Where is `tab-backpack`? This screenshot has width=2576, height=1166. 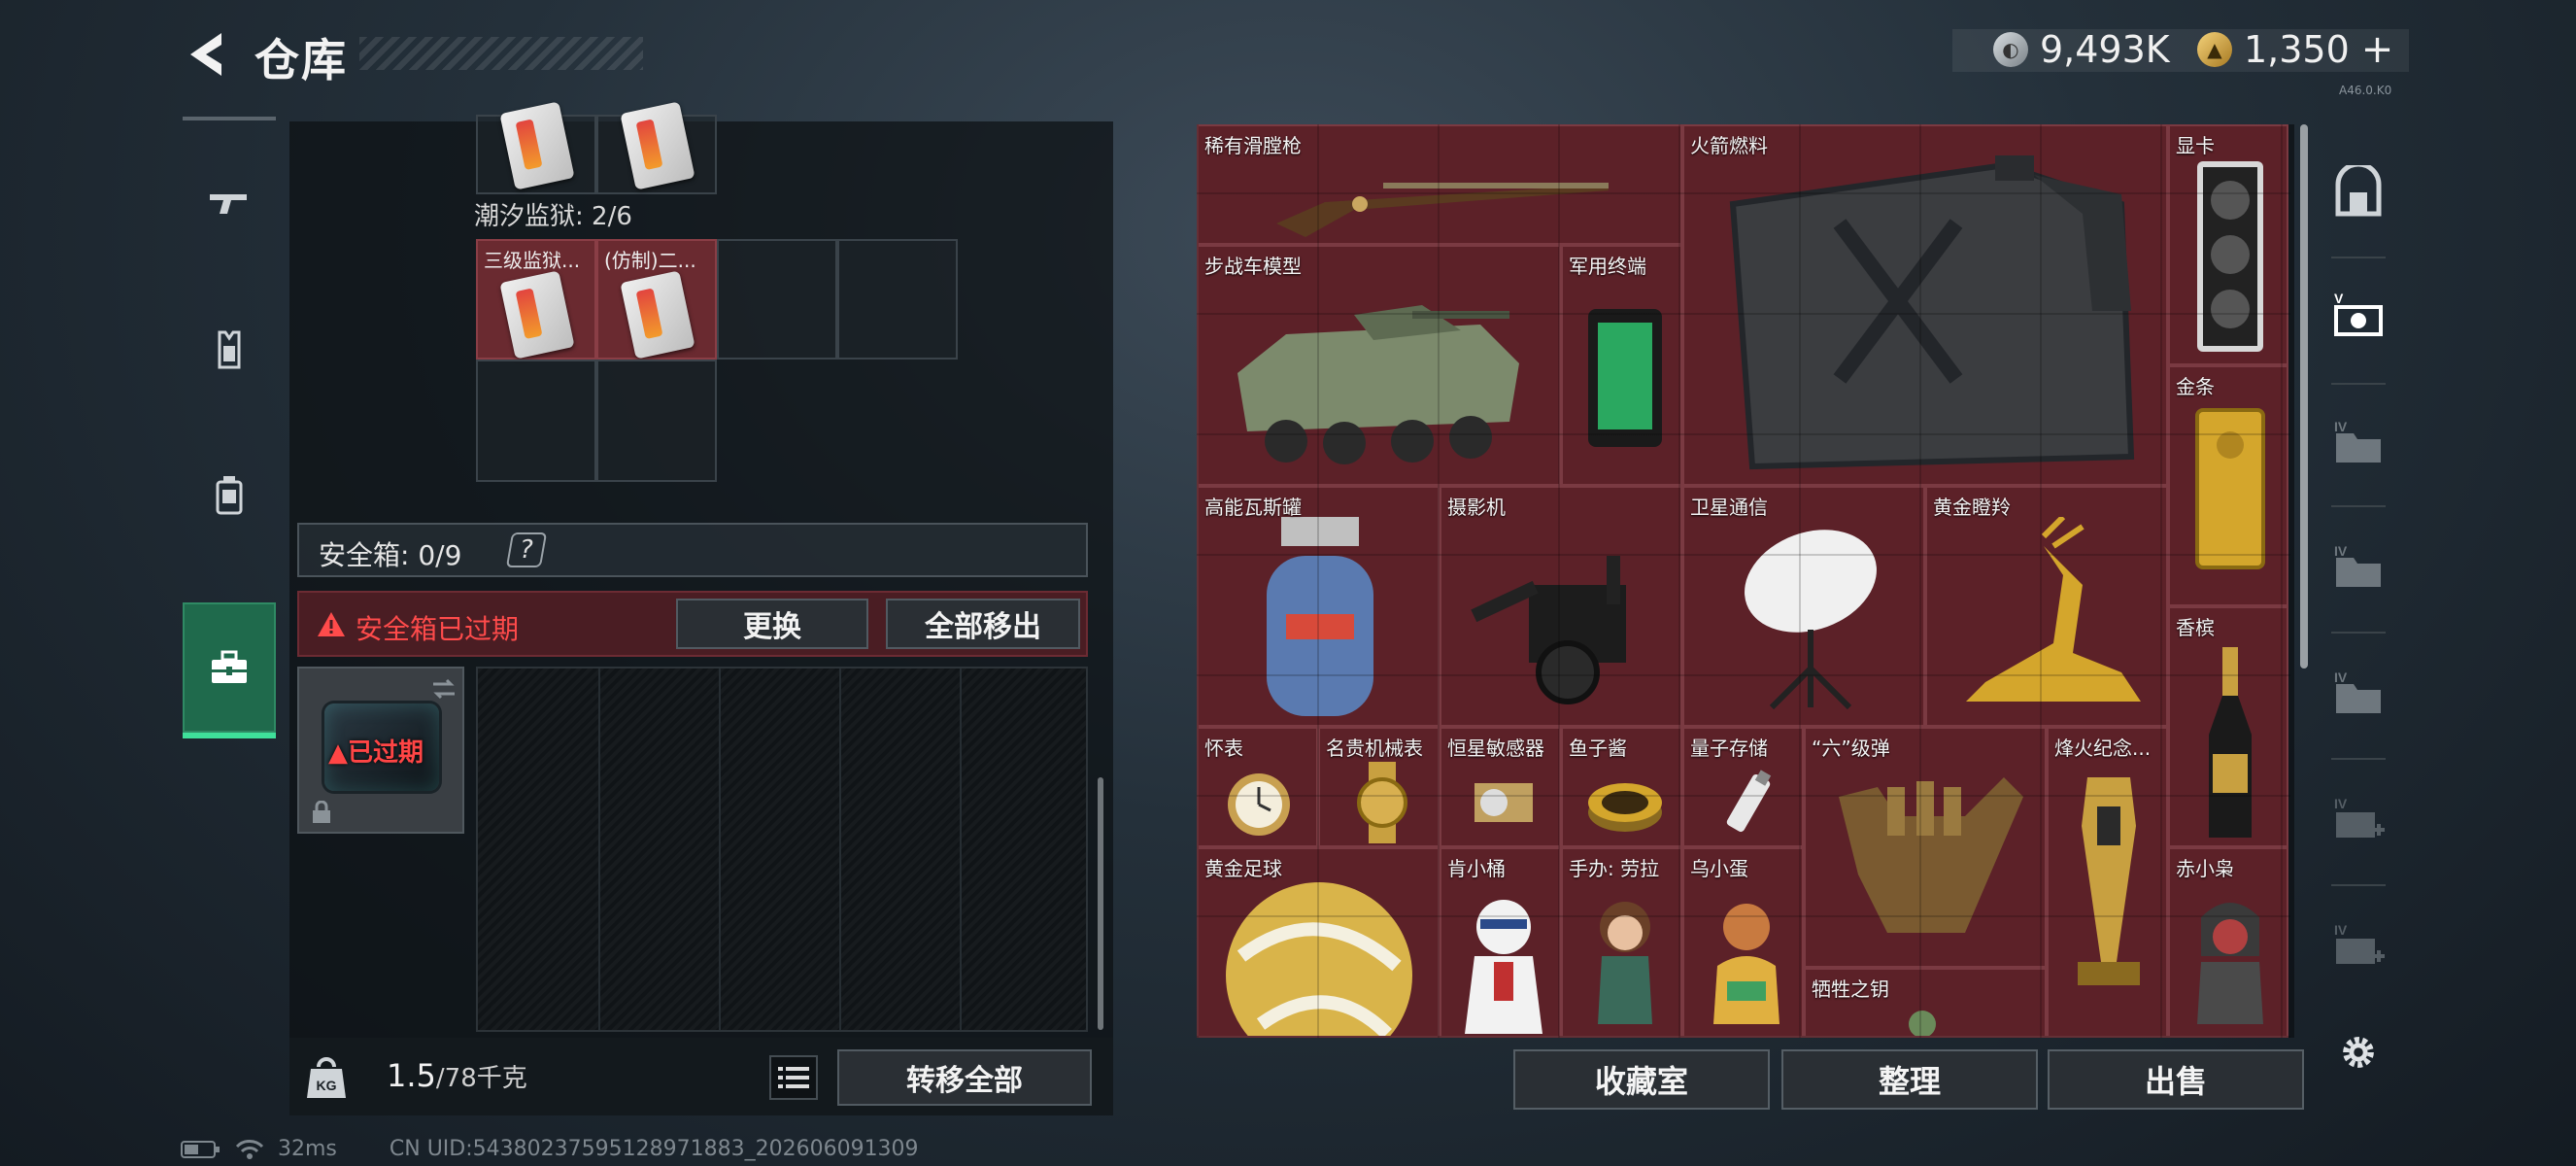 tab-backpack is located at coordinates (229, 496).